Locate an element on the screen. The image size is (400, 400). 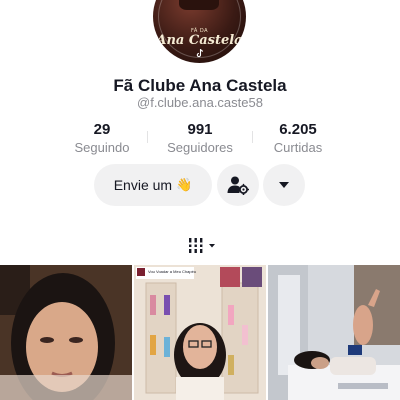
more-options-button is located at coordinates (284, 185).